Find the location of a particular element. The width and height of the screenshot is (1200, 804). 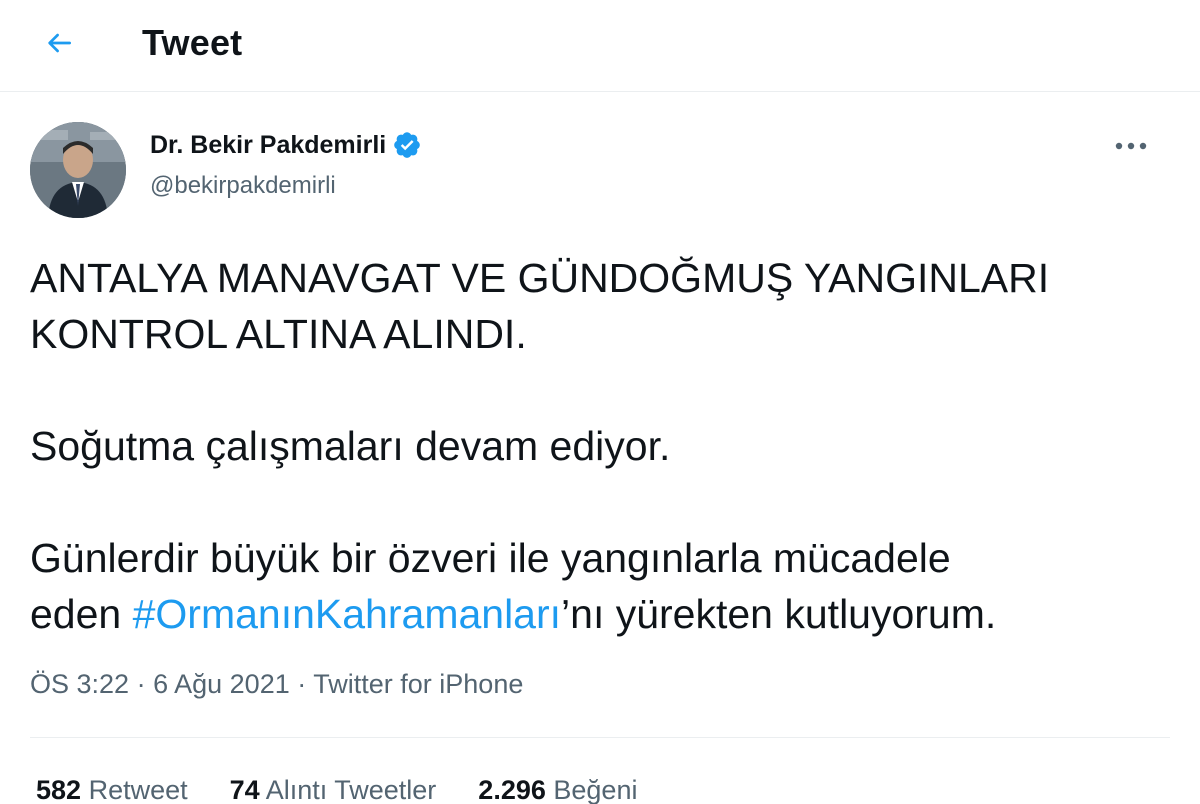

likes-count: 2.296 is located at coordinates (512, 789).